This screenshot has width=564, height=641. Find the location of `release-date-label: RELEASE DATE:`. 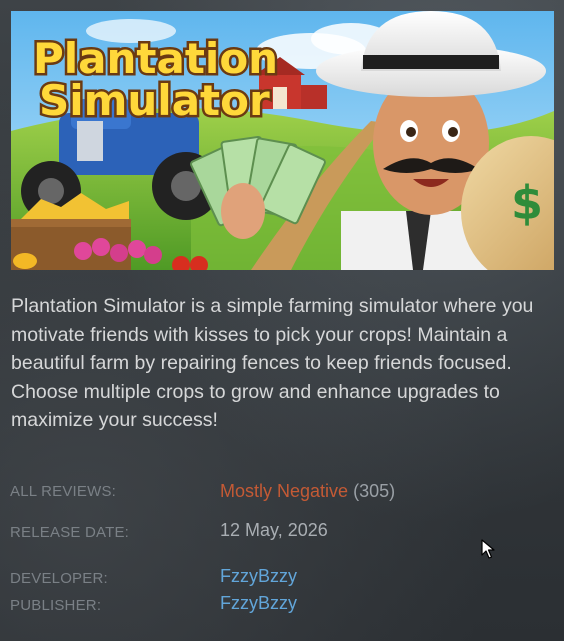

release-date-label: RELEASE DATE: is located at coordinates (70, 532).